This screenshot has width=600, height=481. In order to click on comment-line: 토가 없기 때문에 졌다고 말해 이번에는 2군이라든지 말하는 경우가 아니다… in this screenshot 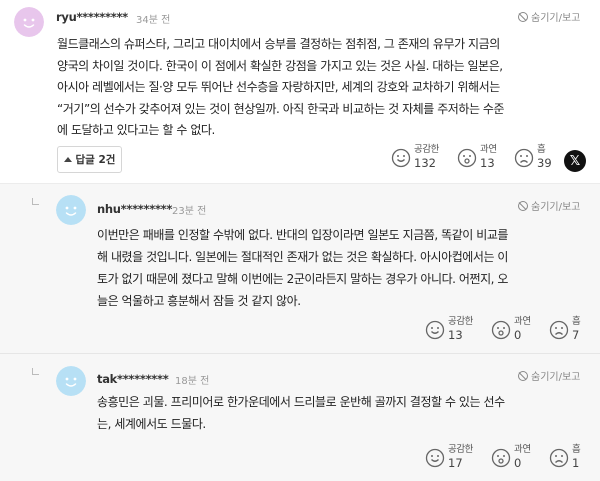, I will do `click(302, 279)`.